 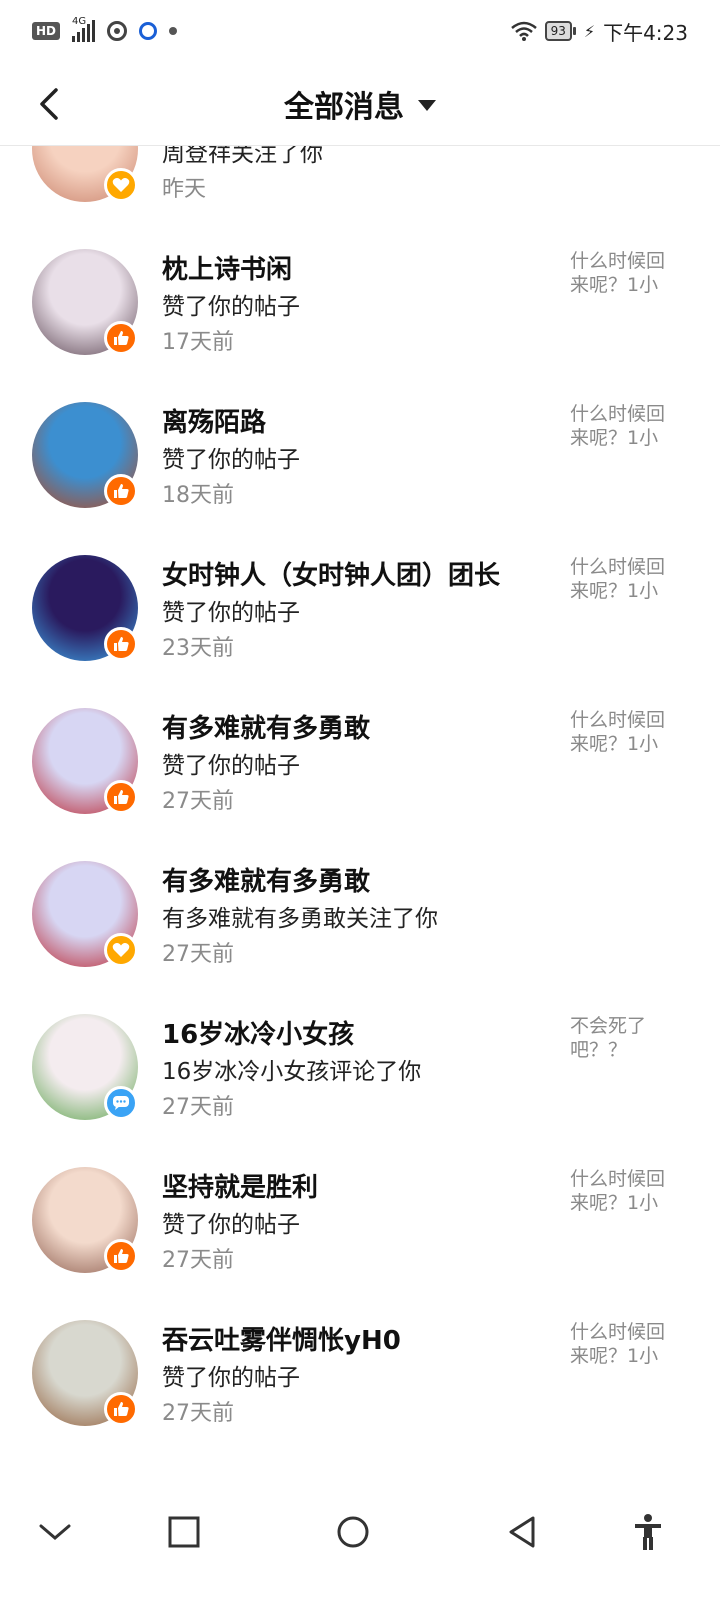 What do you see at coordinates (227, 270) in the screenshot?
I see `sender-name: 枕上诗书闲` at bounding box center [227, 270].